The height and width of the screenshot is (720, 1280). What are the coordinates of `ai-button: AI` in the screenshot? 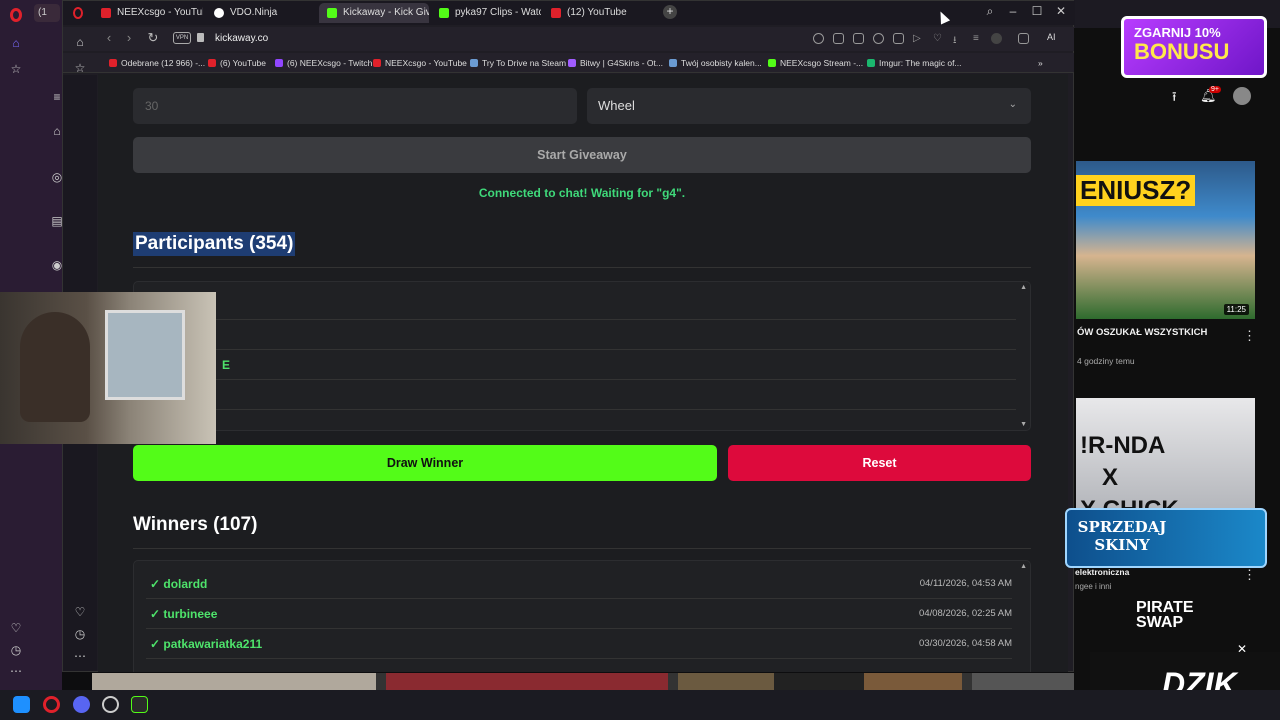 It's located at (1051, 37).